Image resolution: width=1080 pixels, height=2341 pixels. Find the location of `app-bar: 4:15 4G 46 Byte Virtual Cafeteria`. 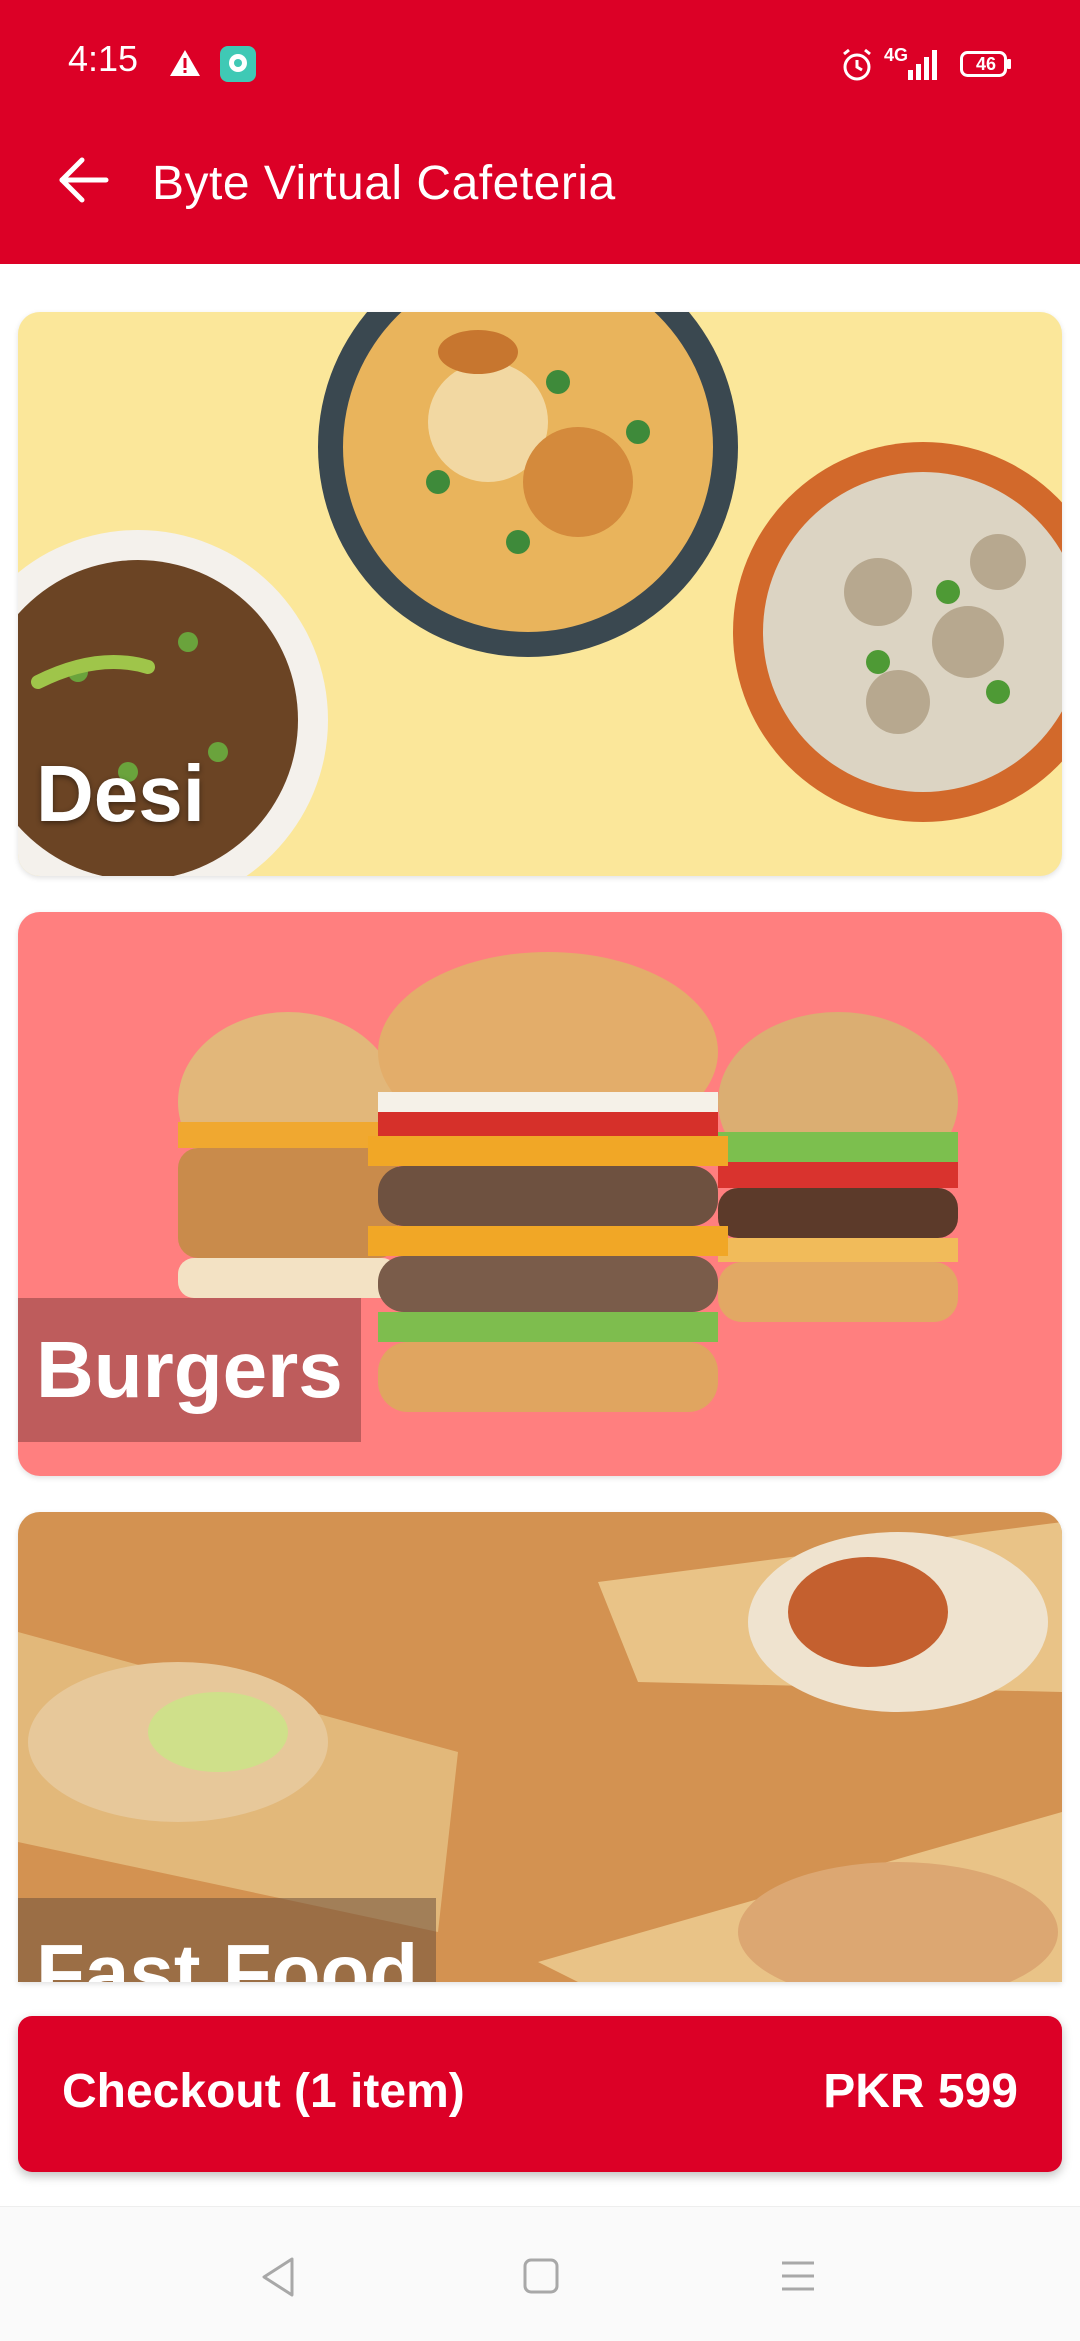

app-bar: 4:15 4G 46 Byte Virtual Cafeteria is located at coordinates (540, 132).